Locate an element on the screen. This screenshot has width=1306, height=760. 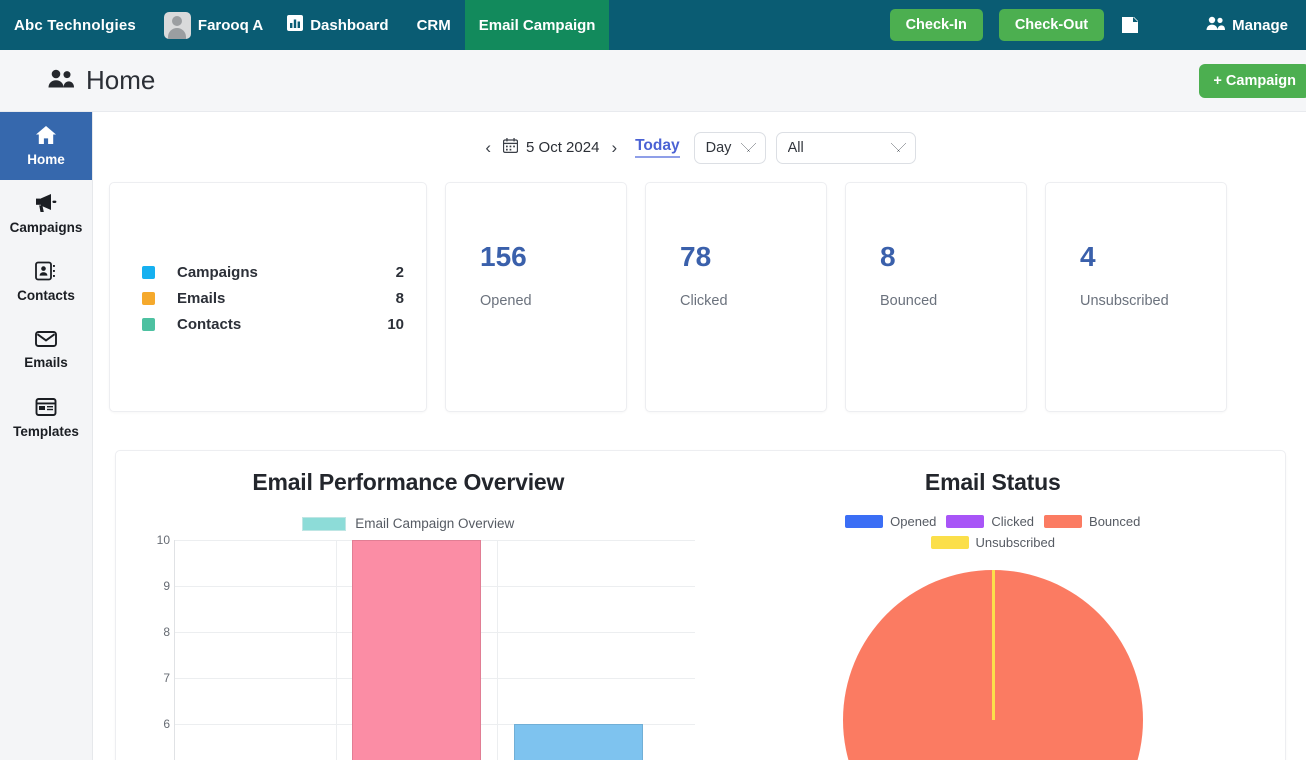
sidebar-item-emails: Emails is located at coordinates (46, 350).